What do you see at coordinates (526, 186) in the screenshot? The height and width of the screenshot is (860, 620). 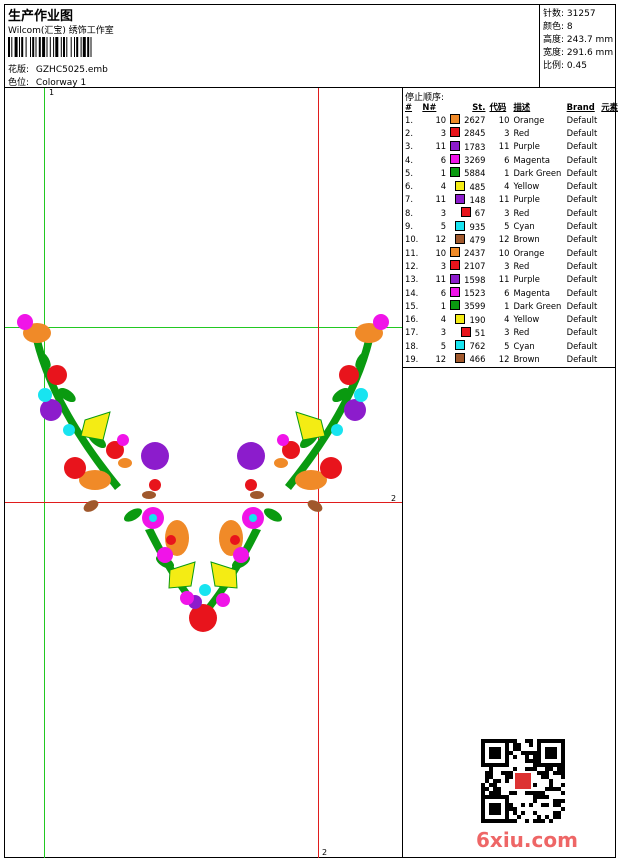 I see `color-description: Yellow` at bounding box center [526, 186].